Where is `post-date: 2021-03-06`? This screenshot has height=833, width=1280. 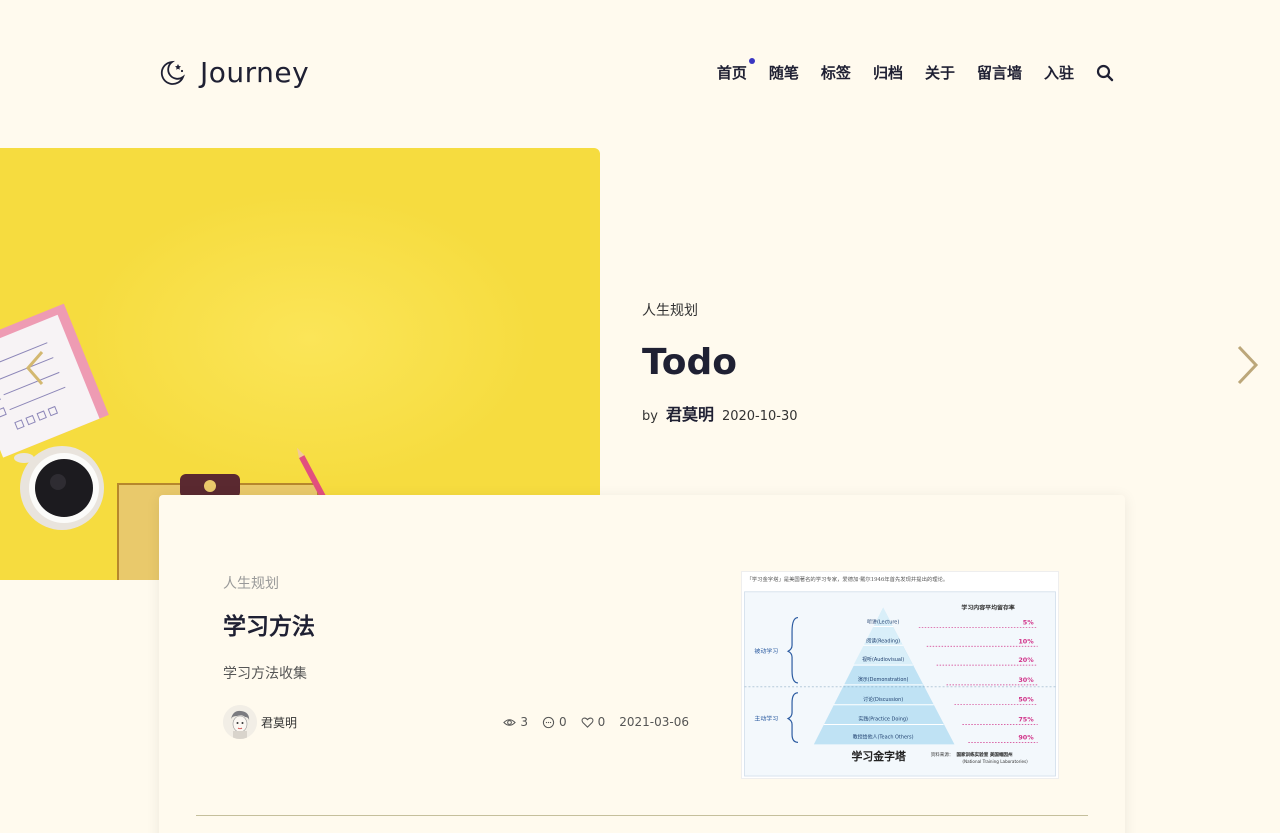
post-date: 2021-03-06 is located at coordinates (654, 722).